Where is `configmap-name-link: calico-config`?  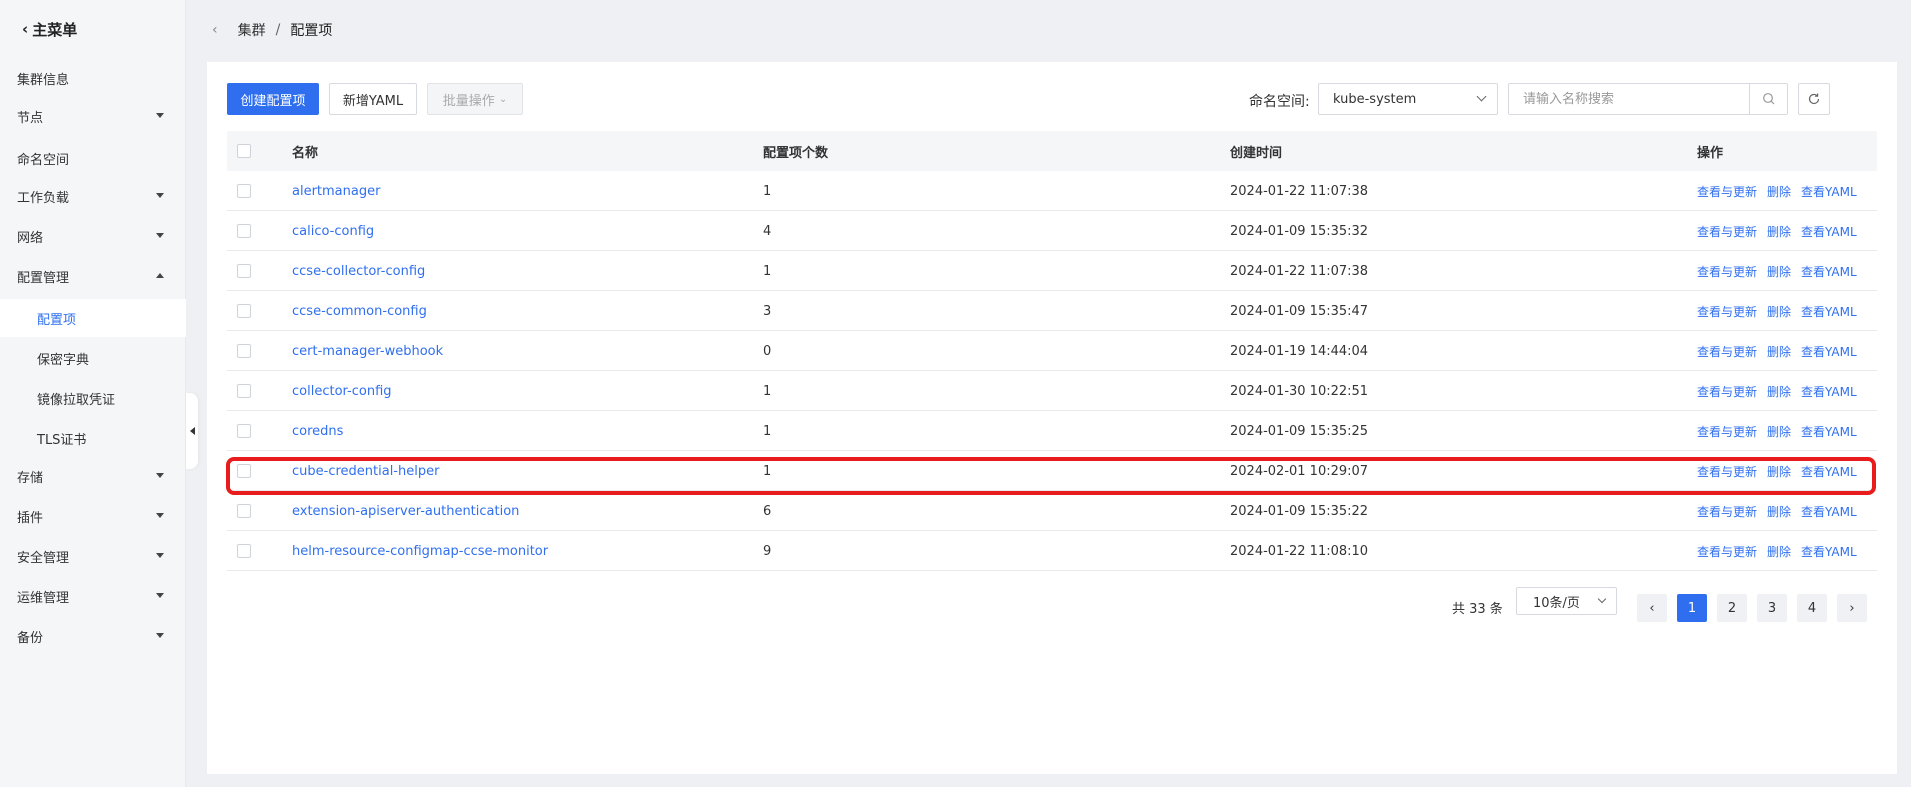 configmap-name-link: calico-config is located at coordinates (333, 231).